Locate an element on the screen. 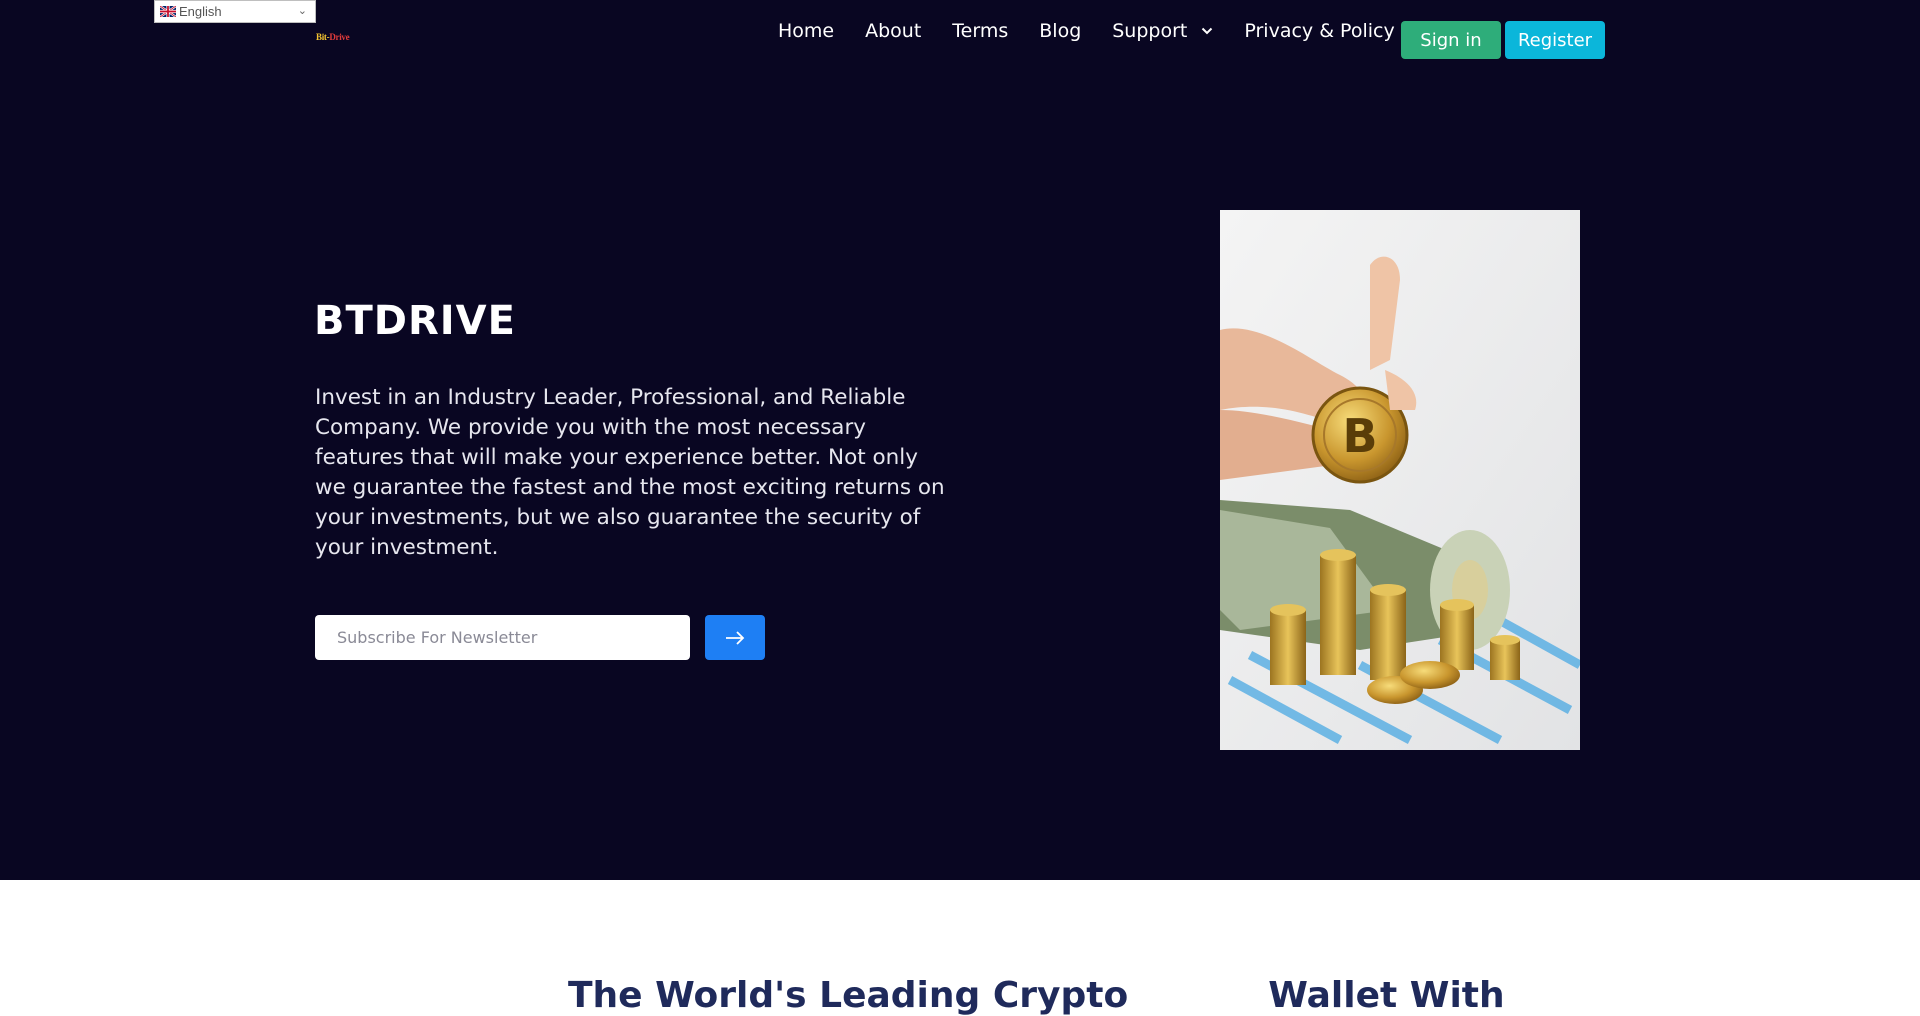 Image resolution: width=1920 pixels, height=1016 pixels. nav-about: About is located at coordinates (893, 31).